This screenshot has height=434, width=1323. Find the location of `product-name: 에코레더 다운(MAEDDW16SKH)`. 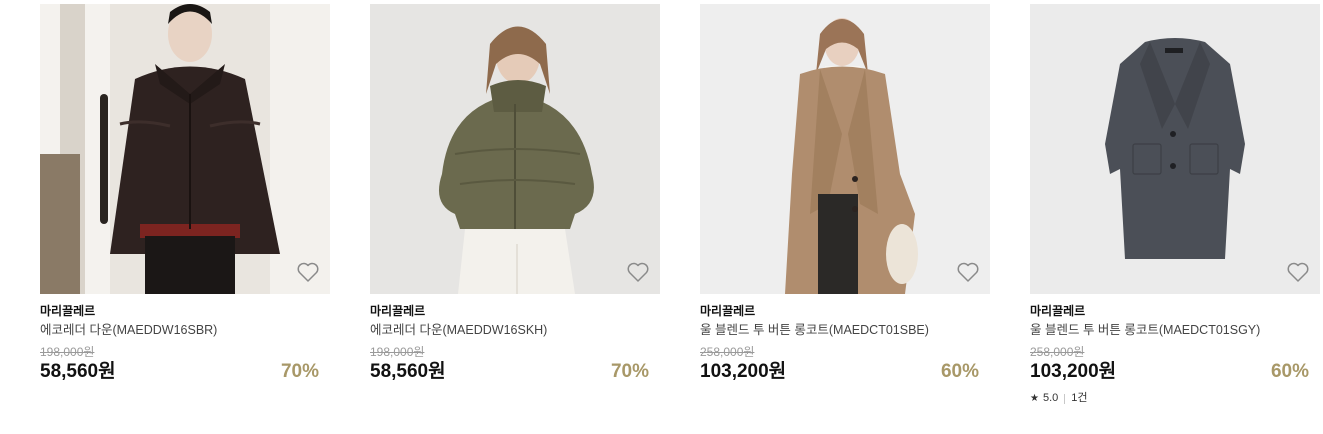

product-name: 에코레더 다운(MAEDDW16SKH) is located at coordinates (515, 330).